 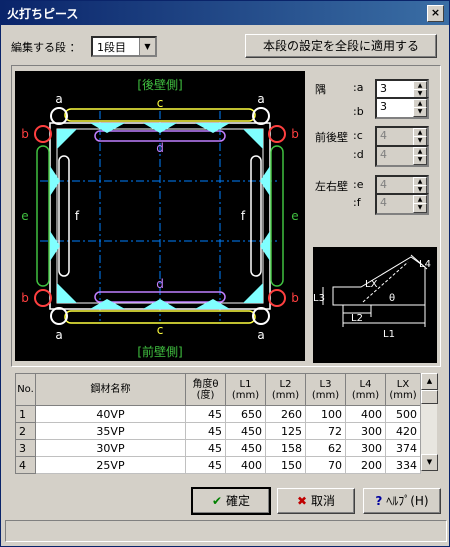 What do you see at coordinates (205, 389) in the screenshot?
I see `col-header-angle: 角度θ (度)` at bounding box center [205, 389].